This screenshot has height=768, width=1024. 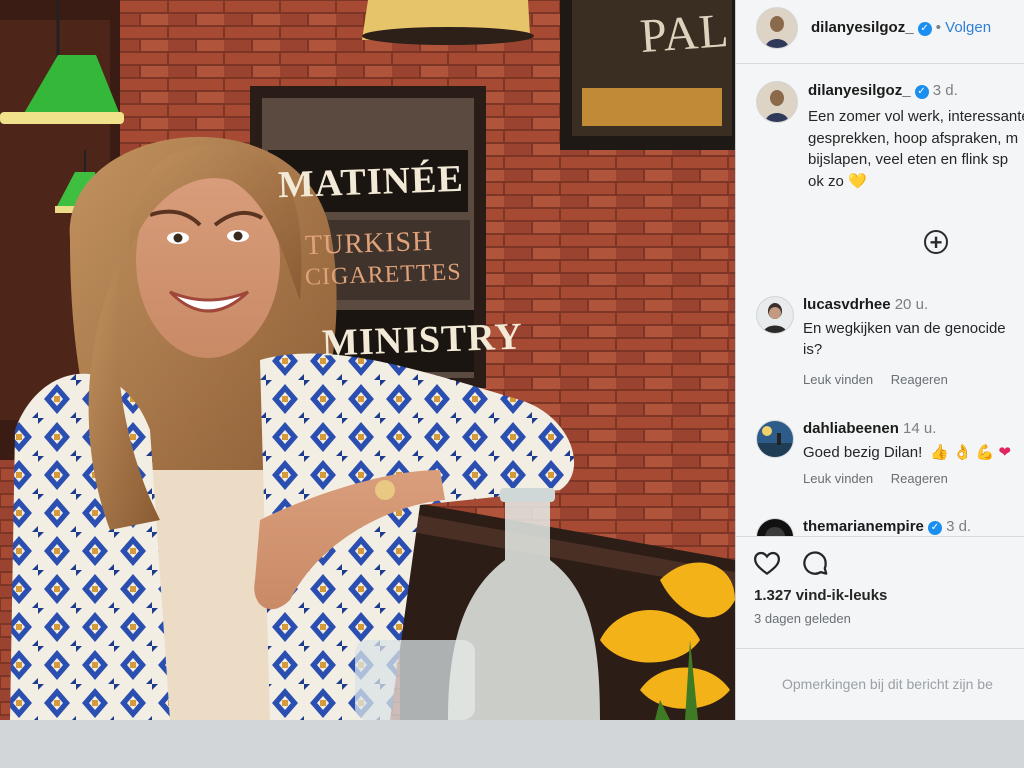 I want to click on header-username: dilanyesilgoz_, so click(x=862, y=27).